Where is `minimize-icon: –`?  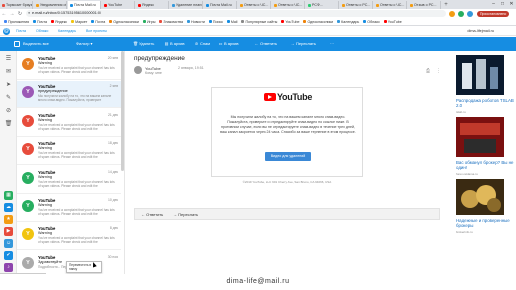 minimize-icon: – is located at coordinates (493, 4).